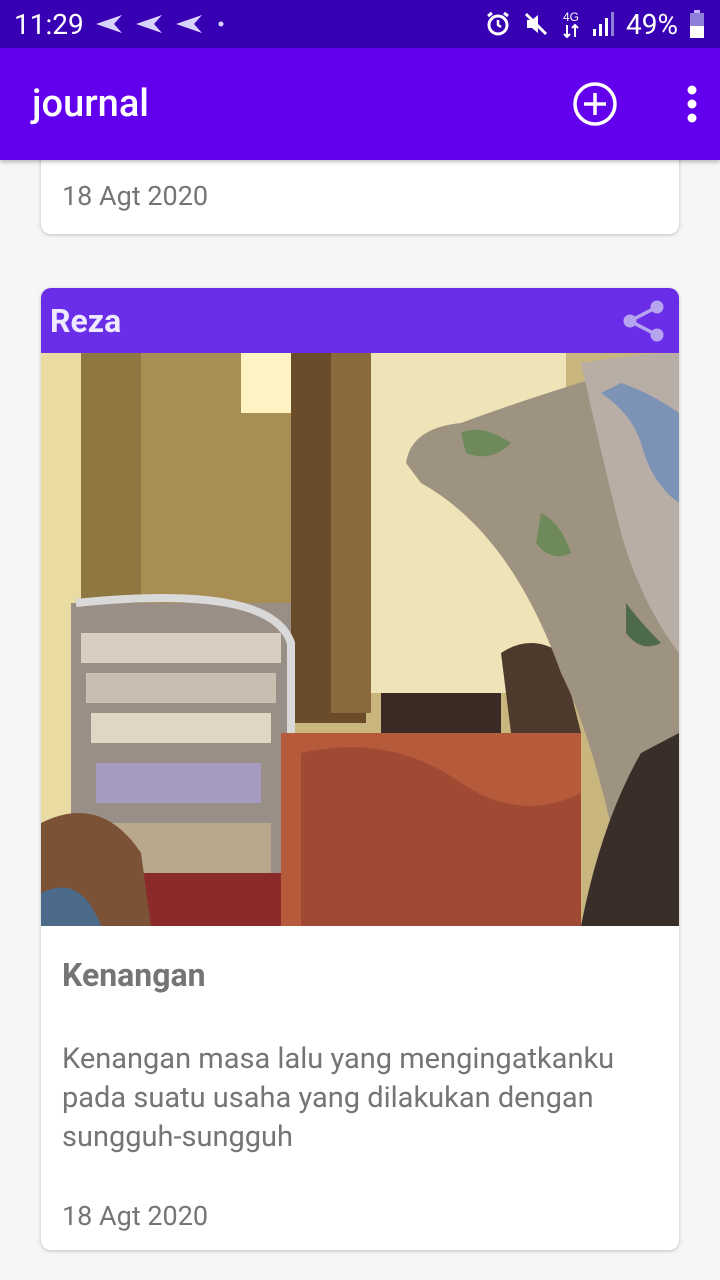 This screenshot has width=720, height=1280. Describe the element at coordinates (604, 24) in the screenshot. I see `signal-icon` at that location.